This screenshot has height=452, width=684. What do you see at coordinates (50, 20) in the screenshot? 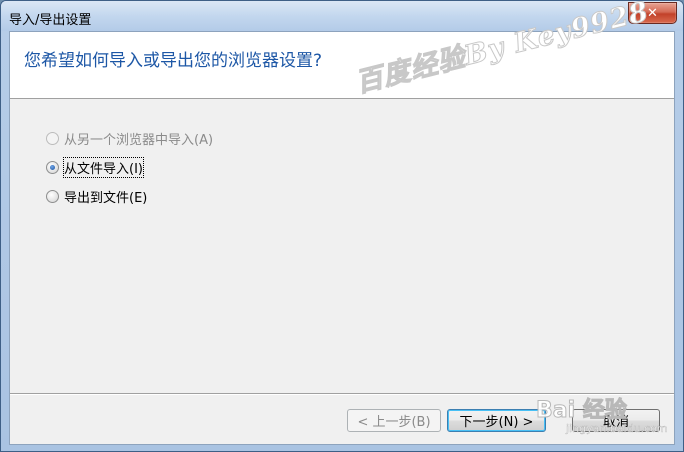
I see `window-title: 导入/导出设置` at bounding box center [50, 20].